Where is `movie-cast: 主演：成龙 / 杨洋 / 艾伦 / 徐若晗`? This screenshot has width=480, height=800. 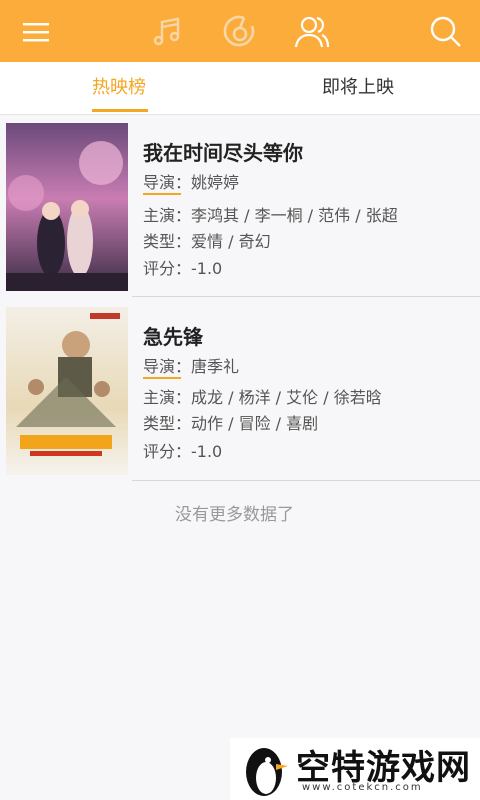
movie-cast: 主演：成龙 / 杨洋 / 艾伦 / 徐若晗 is located at coordinates (262, 397).